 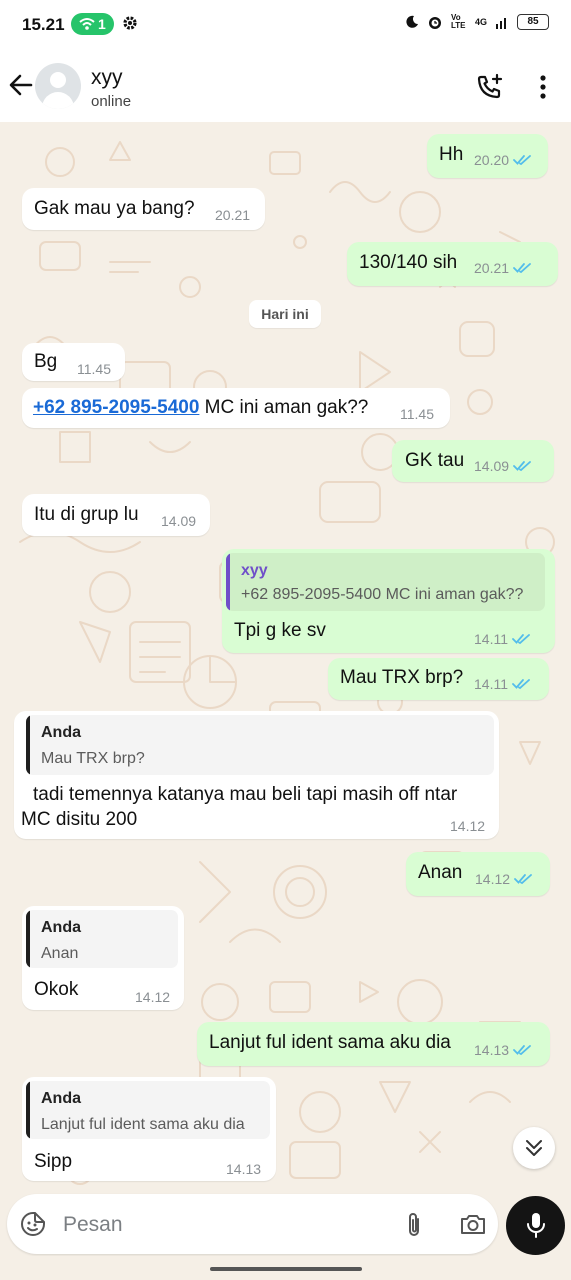 I want to click on mic-icon, so click(x=536, y=1225).